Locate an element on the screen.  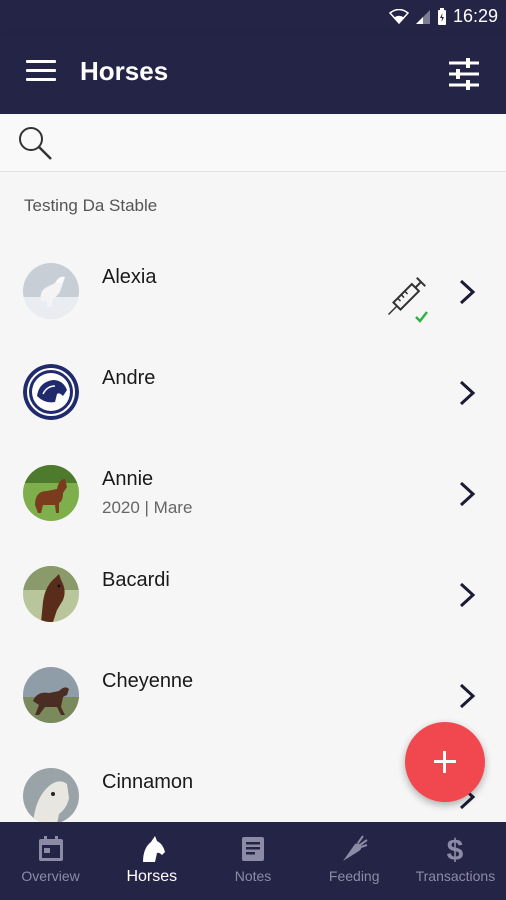
search-icon is located at coordinates (35, 143).